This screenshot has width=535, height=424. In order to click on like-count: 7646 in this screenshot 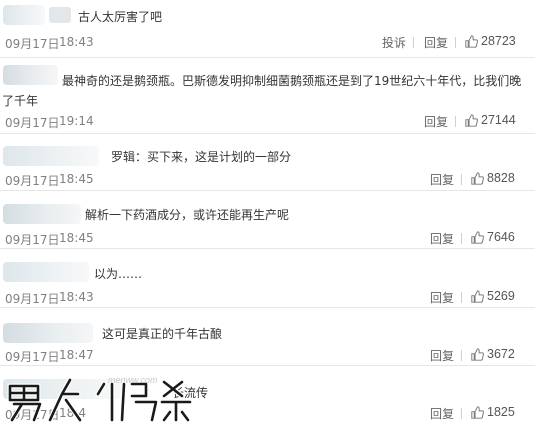, I will do `click(501, 237)`.